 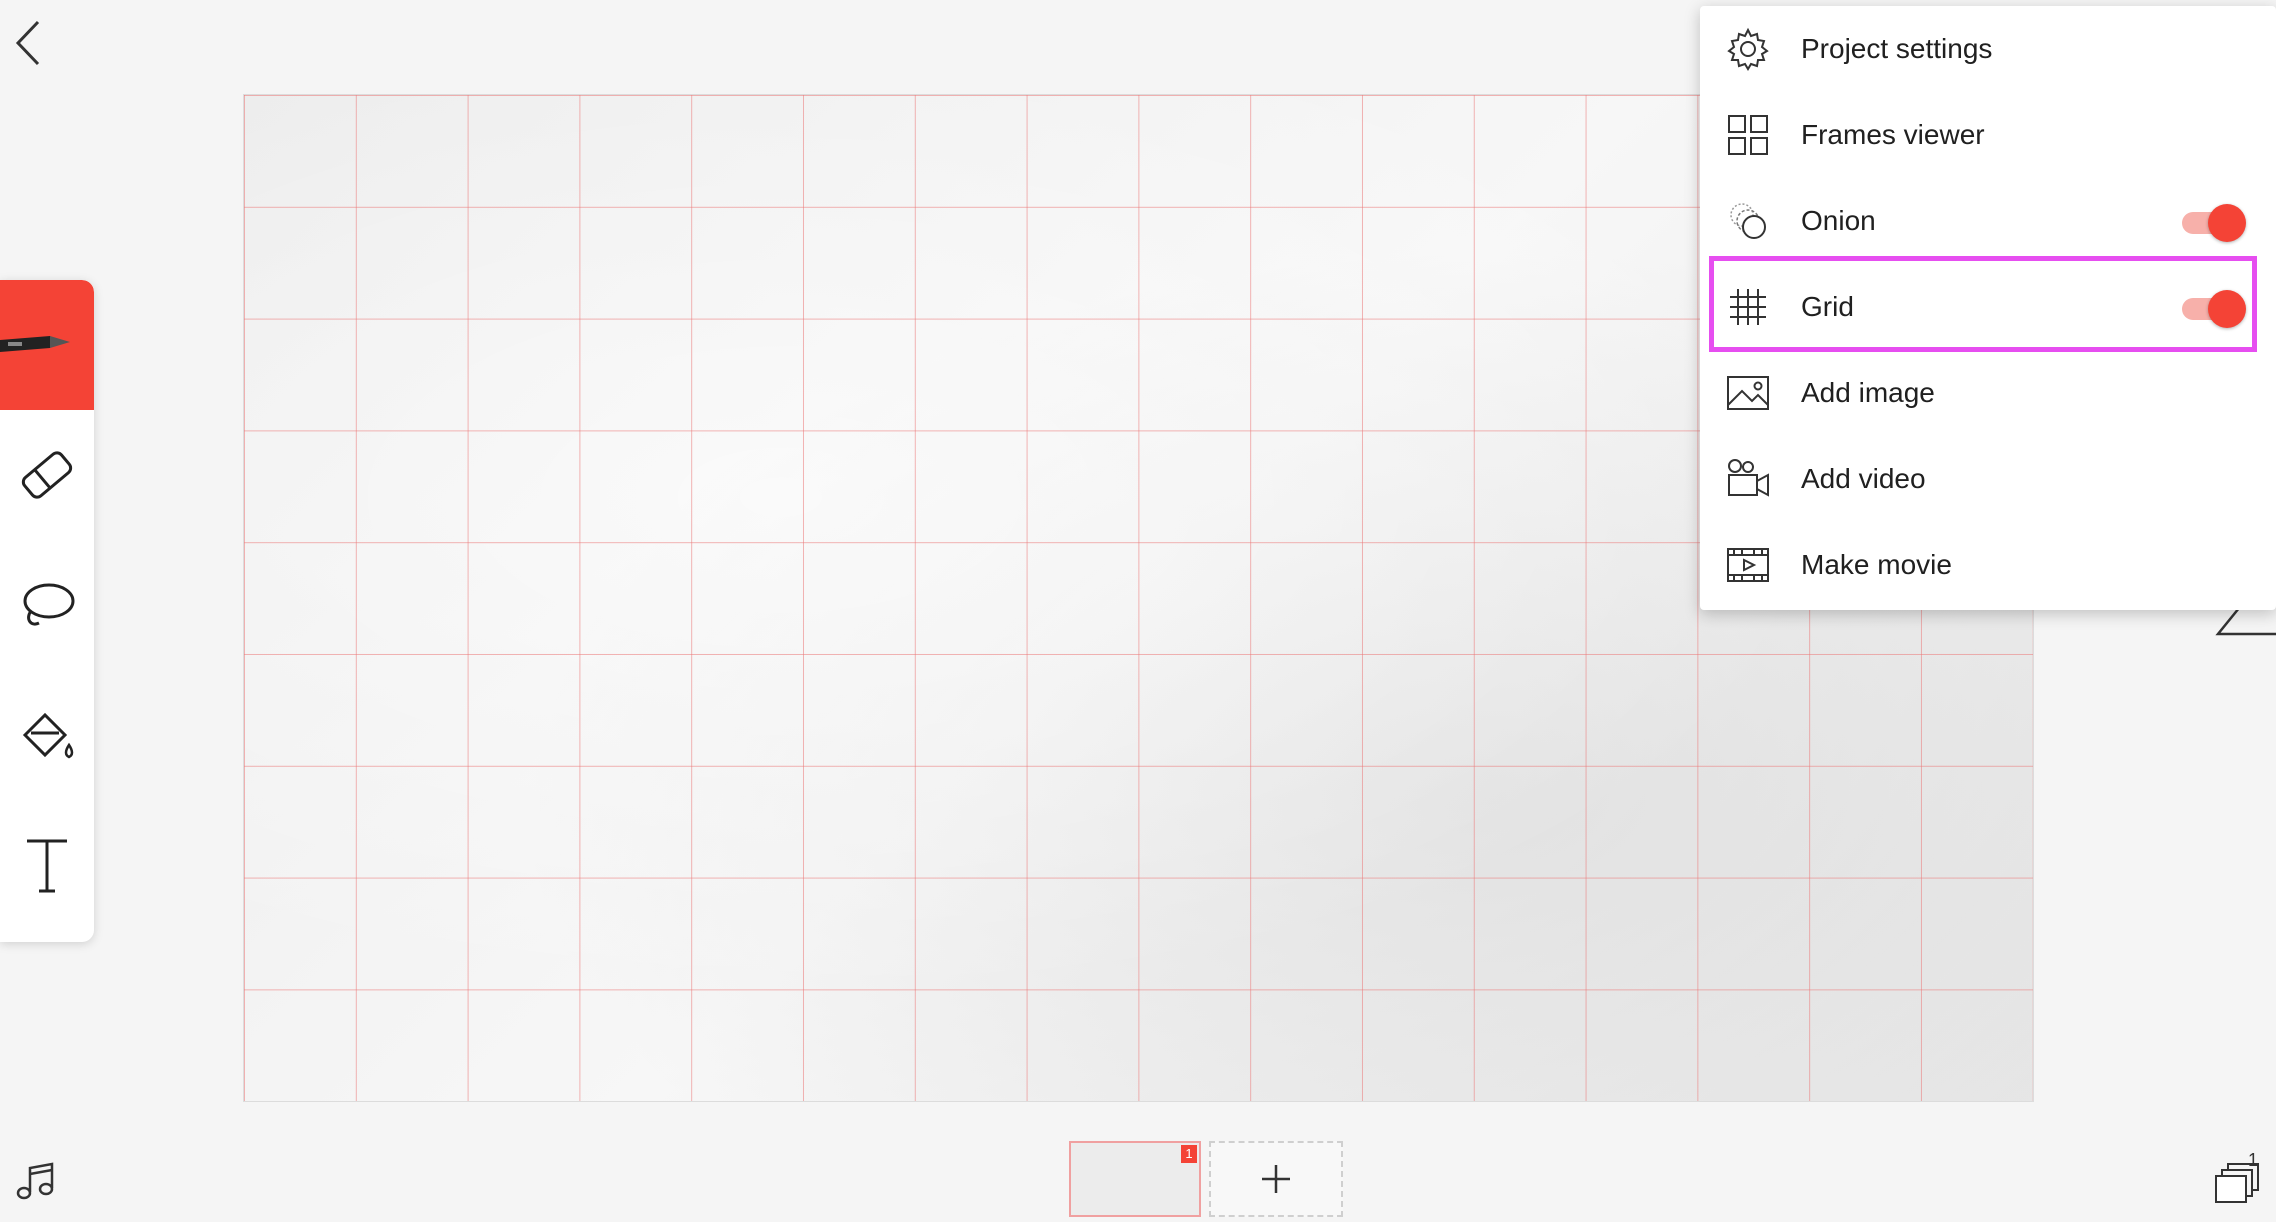 I want to click on menu-label: Grid, so click(x=1827, y=306).